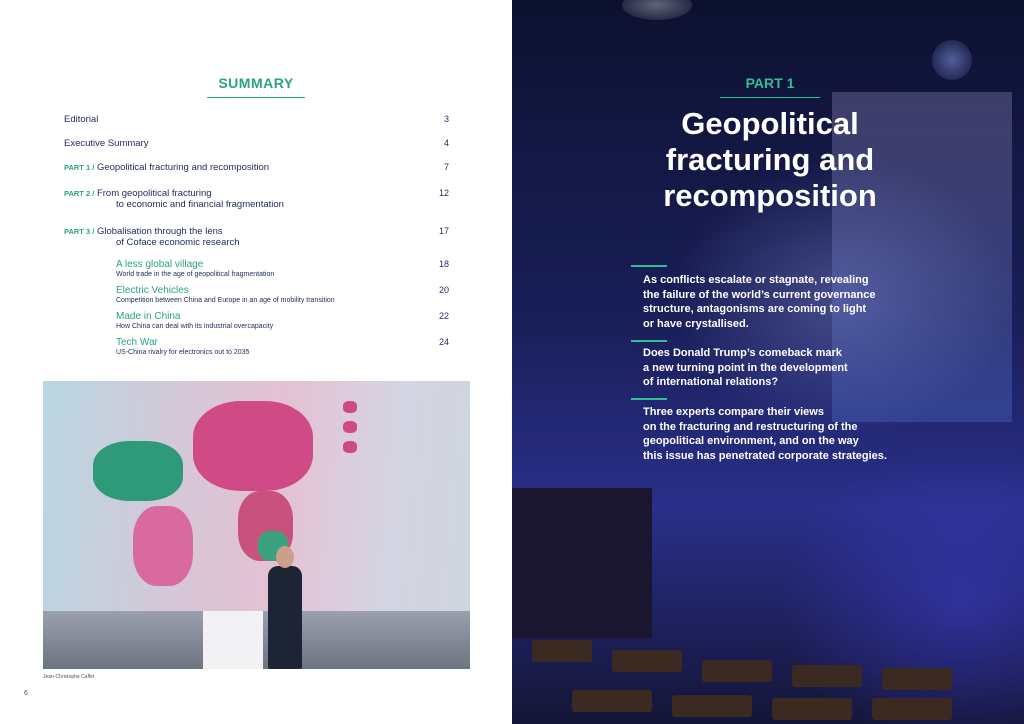 Image resolution: width=1024 pixels, height=724 pixels. What do you see at coordinates (81, 119) in the screenshot?
I see `toc-title: Editorial` at bounding box center [81, 119].